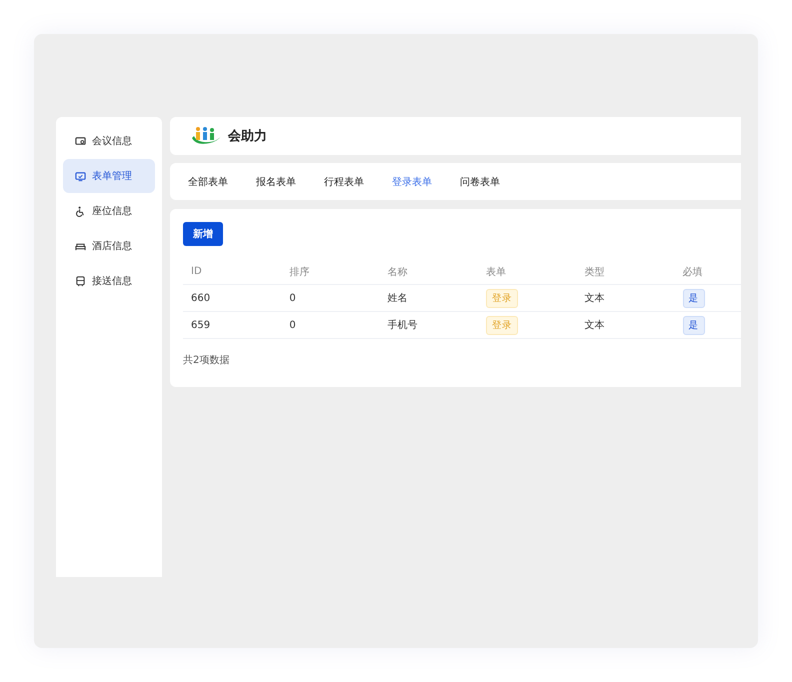 This screenshot has width=792, height=682. Describe the element at coordinates (344, 181) in the screenshot. I see `tab: 行程表单` at that location.